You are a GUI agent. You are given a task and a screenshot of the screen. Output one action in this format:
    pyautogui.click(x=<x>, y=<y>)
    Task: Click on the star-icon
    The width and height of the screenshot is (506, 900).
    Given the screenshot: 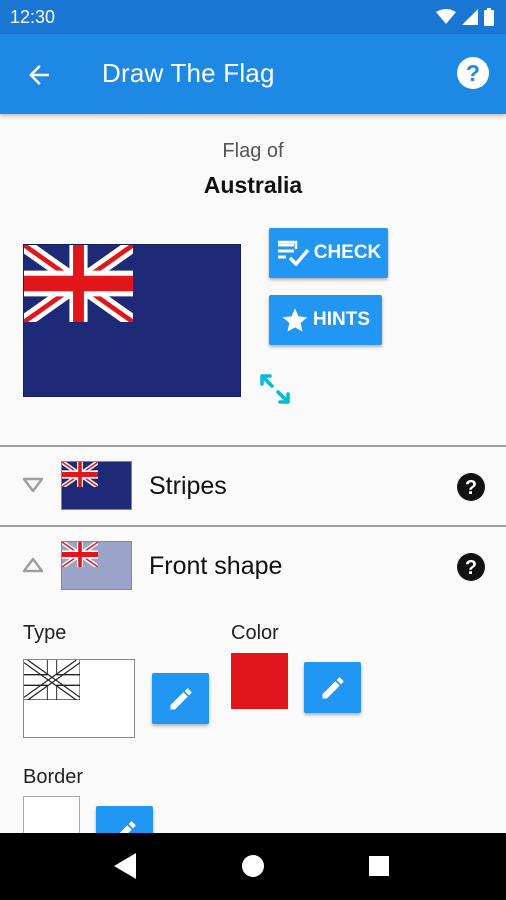 What is the action you would take?
    pyautogui.click(x=295, y=320)
    